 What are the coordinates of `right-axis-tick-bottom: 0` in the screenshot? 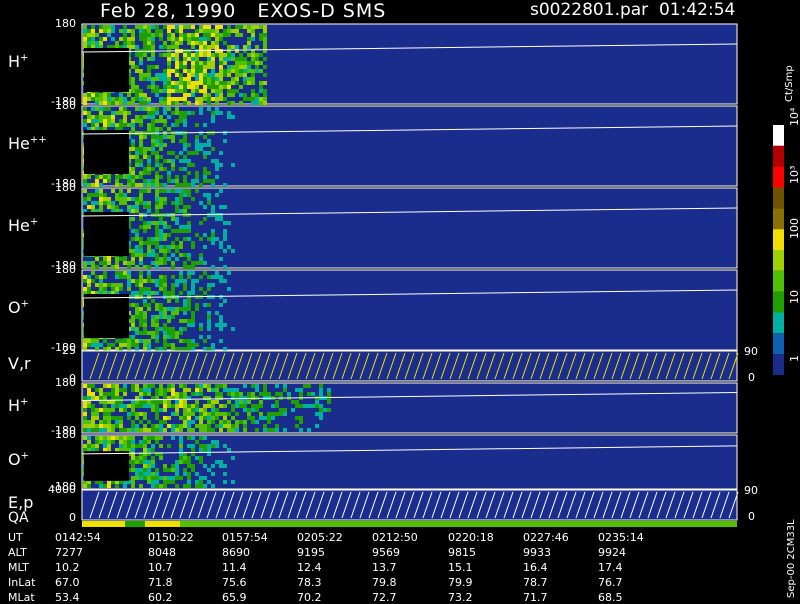 It's located at (751, 377).